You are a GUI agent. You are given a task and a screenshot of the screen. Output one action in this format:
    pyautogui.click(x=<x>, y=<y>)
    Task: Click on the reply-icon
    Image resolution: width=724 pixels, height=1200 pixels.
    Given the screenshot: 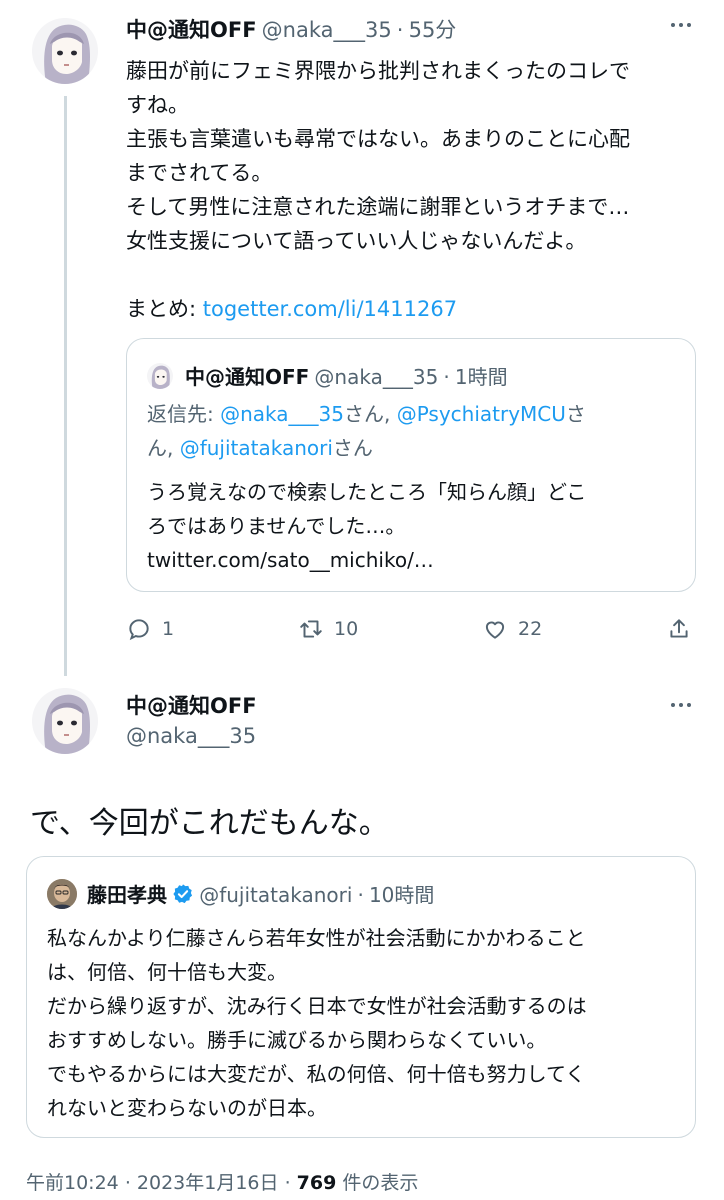 What is the action you would take?
    pyautogui.click(x=139, y=630)
    